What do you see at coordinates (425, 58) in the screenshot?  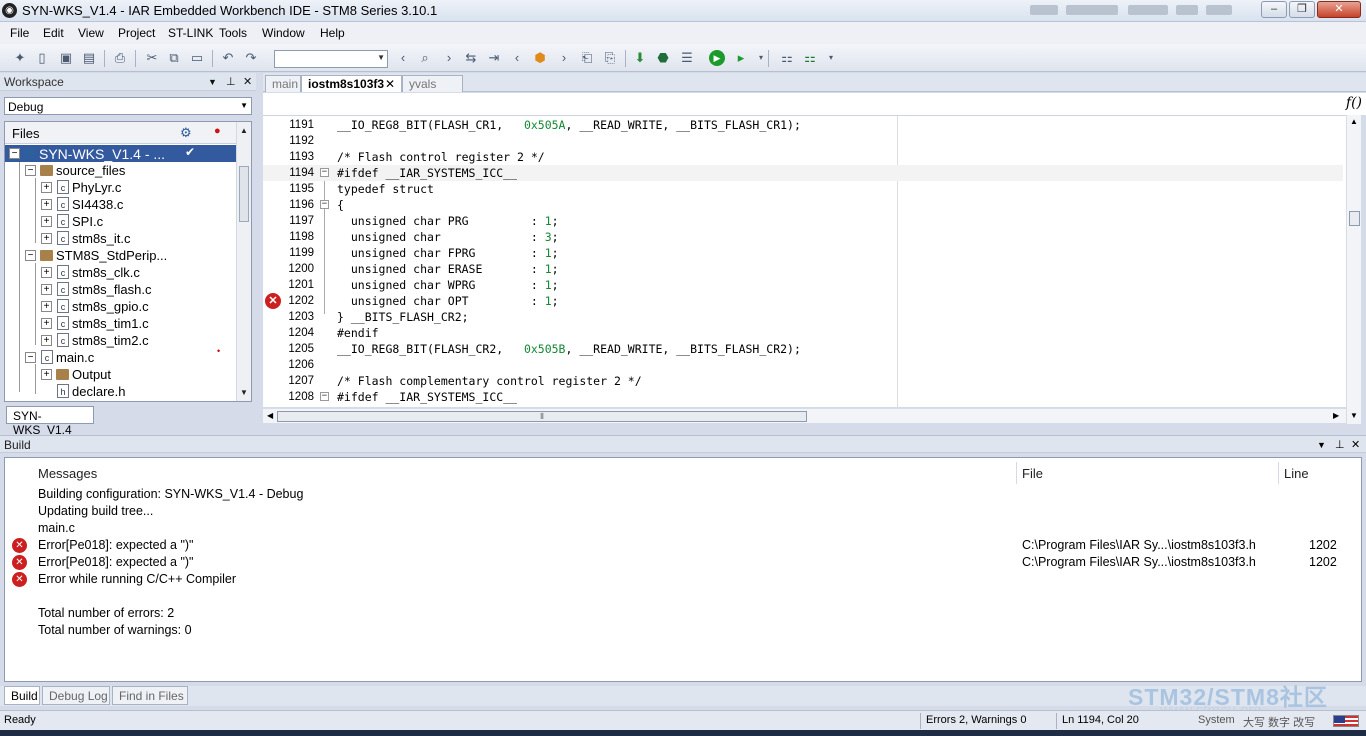 I see `find-icon: ⌕` at bounding box center [425, 58].